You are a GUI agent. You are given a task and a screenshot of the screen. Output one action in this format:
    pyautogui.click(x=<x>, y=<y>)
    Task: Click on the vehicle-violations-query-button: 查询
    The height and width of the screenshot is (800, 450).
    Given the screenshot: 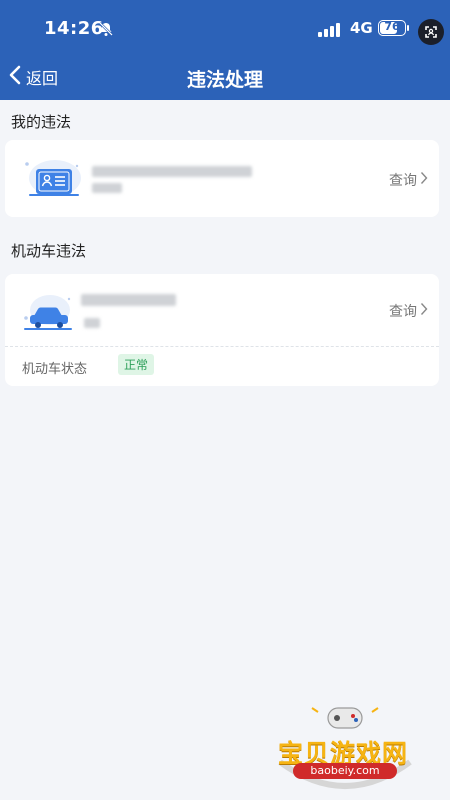 What is the action you would take?
    pyautogui.click(x=410, y=311)
    